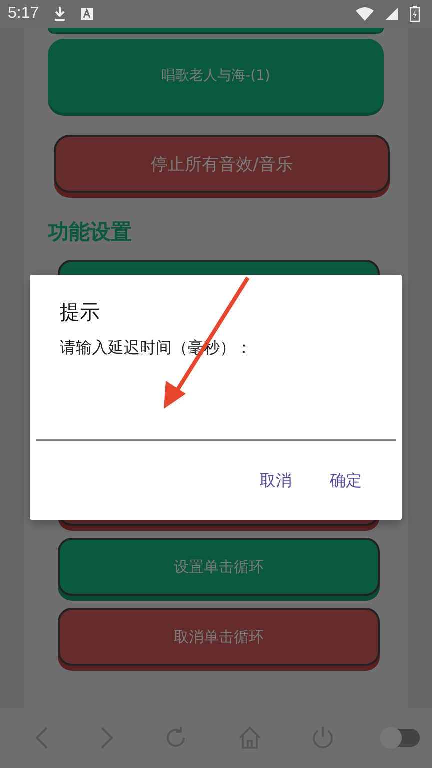 Image resolution: width=432 pixels, height=768 pixels. What do you see at coordinates (216, 76) in the screenshot?
I see `action-button: 唱歌老人与海-(1)` at bounding box center [216, 76].